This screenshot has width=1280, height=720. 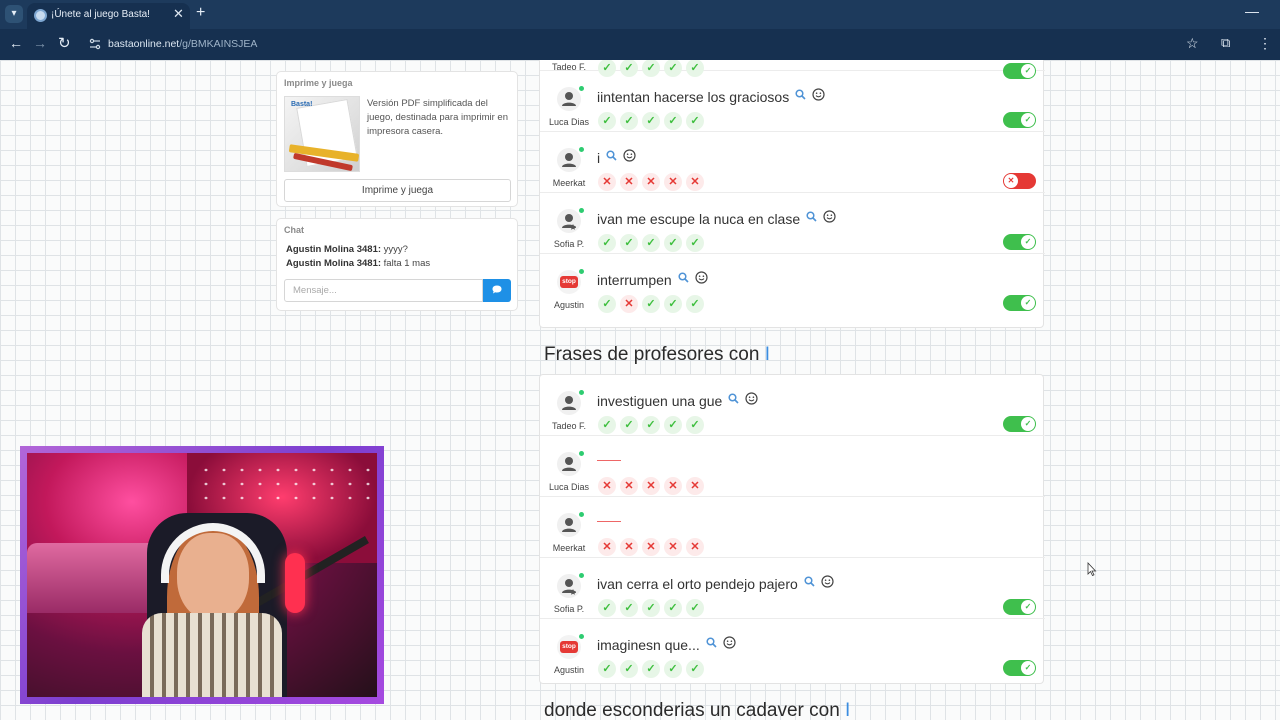 I want to click on answer-row: Luca Dias ✕ ✕ ✕ ✕ ✕, so click(x=792, y=466).